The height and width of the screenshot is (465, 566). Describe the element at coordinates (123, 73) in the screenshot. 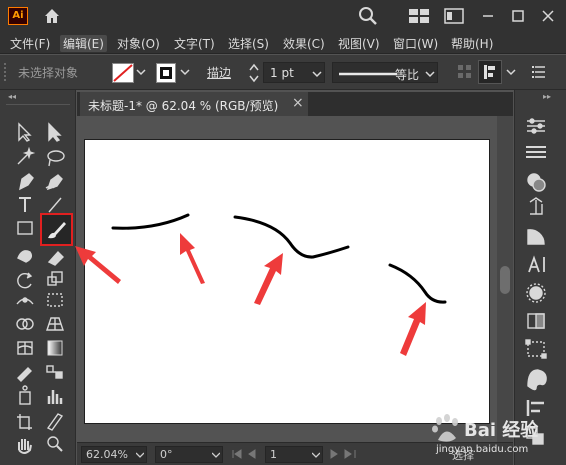

I see `fill-swatch` at that location.